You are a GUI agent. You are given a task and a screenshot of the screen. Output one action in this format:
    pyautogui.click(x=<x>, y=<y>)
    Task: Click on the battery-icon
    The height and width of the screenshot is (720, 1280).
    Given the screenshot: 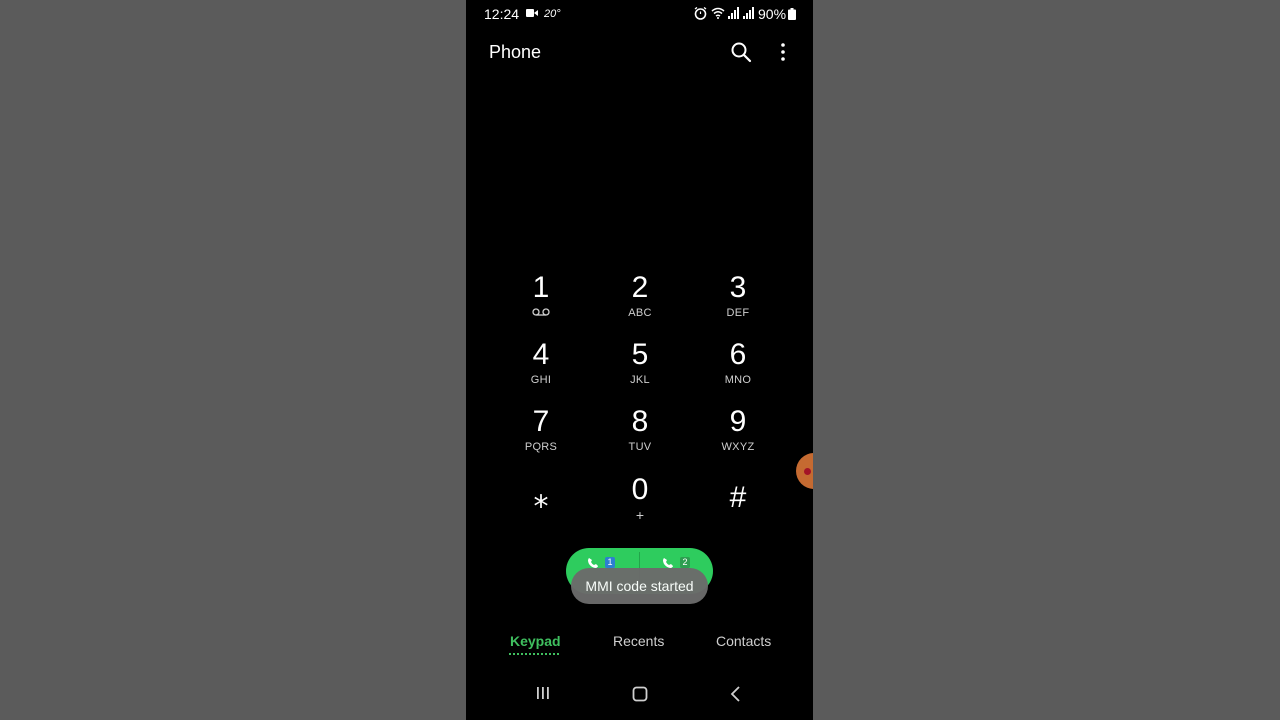 What is the action you would take?
    pyautogui.click(x=792, y=14)
    